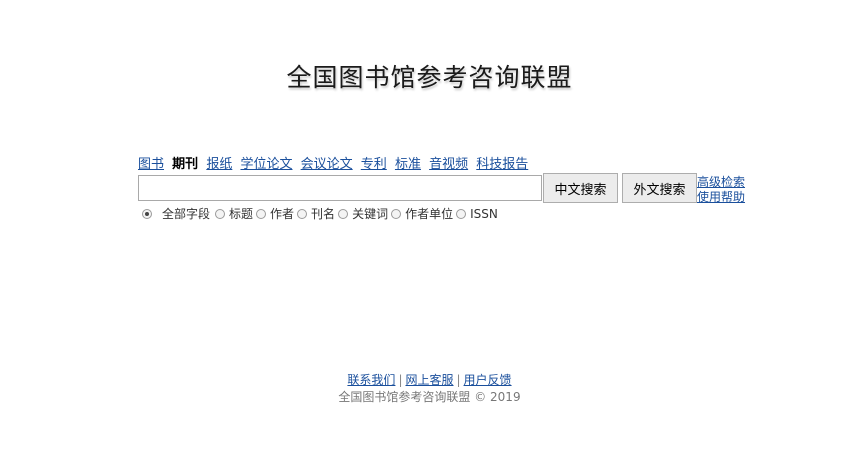 Image resolution: width=859 pixels, height=454 pixels. What do you see at coordinates (327, 164) in the screenshot?
I see `tab-conference-papers: 会议论文` at bounding box center [327, 164].